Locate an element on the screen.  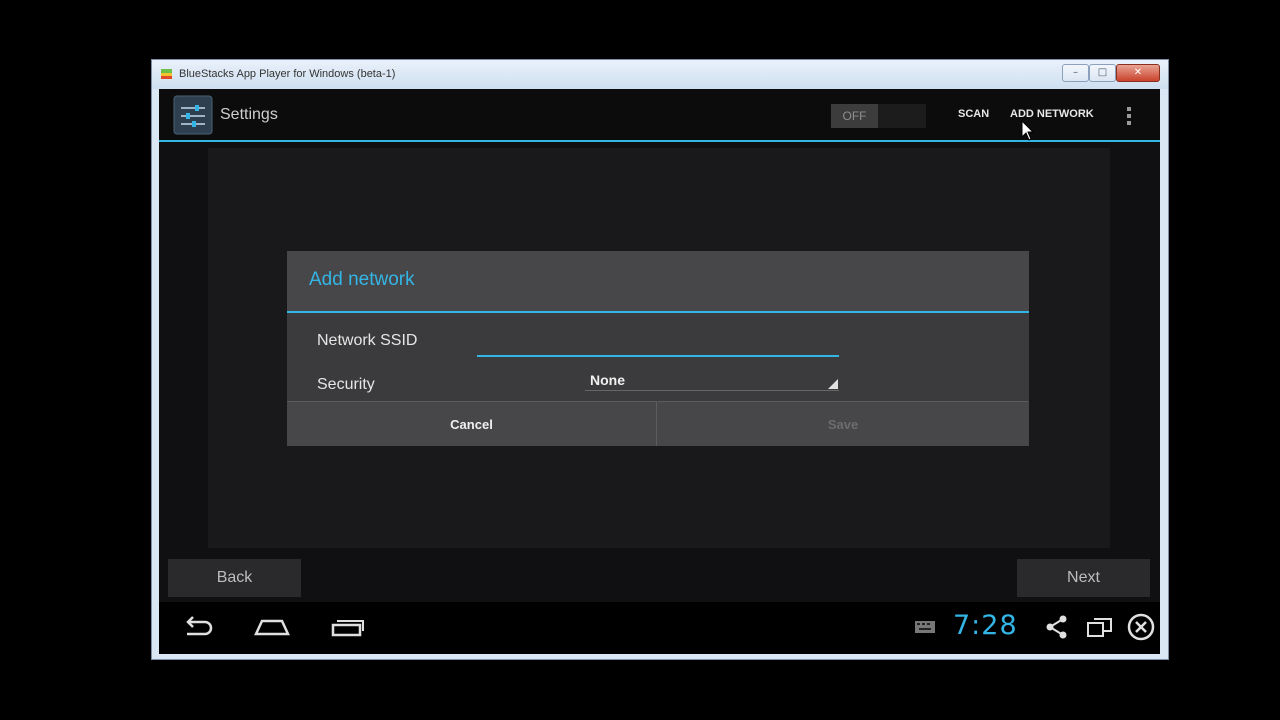
minimize-button: – is located at coordinates (1075, 73).